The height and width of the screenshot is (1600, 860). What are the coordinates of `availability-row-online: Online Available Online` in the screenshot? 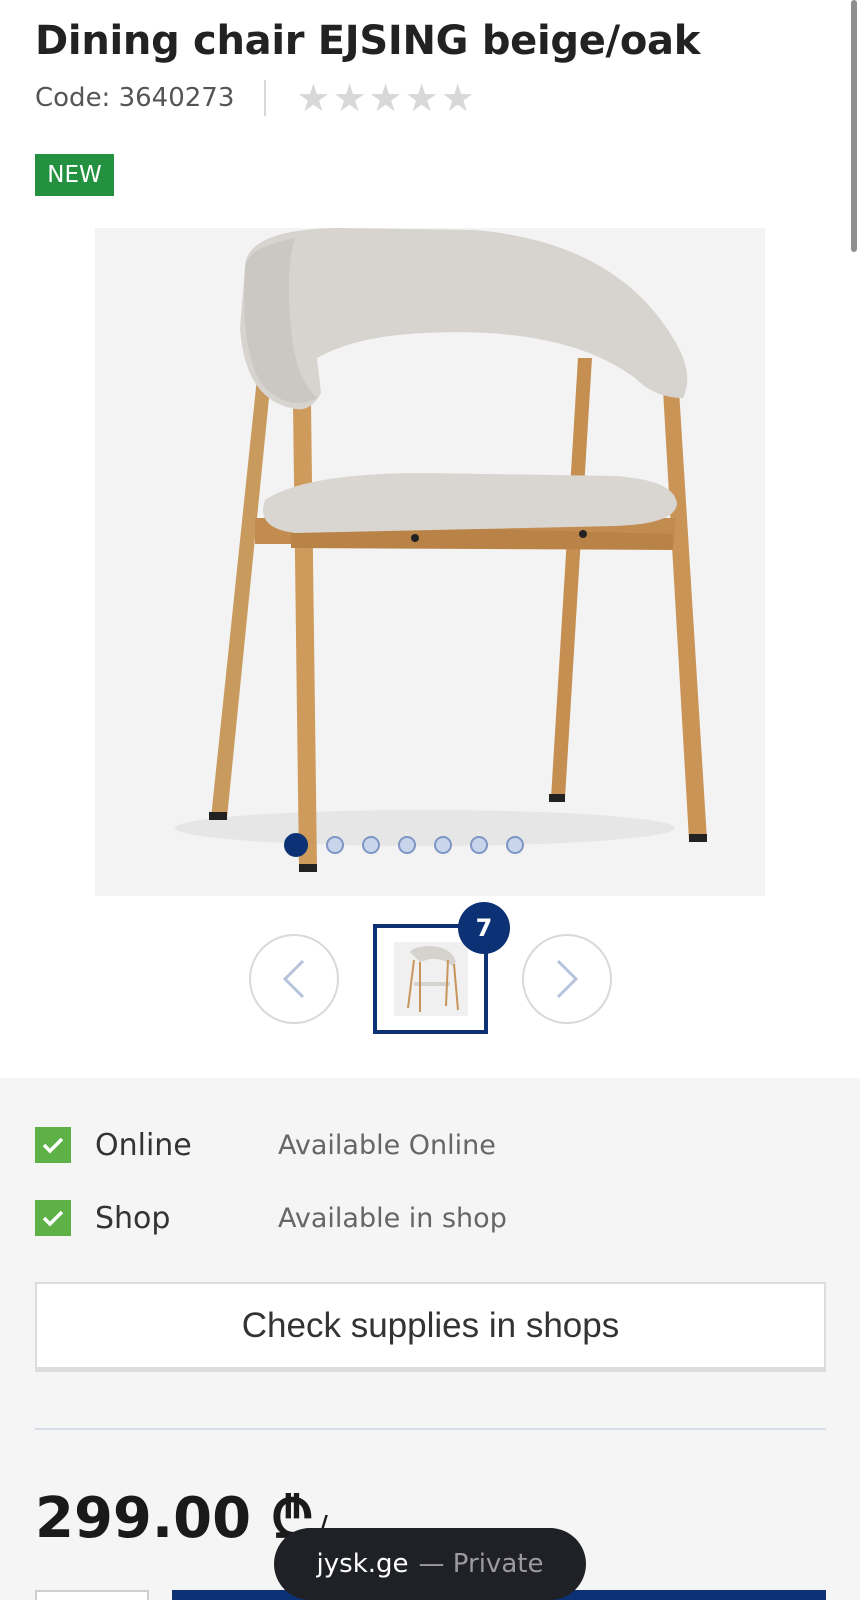 It's located at (265, 1145).